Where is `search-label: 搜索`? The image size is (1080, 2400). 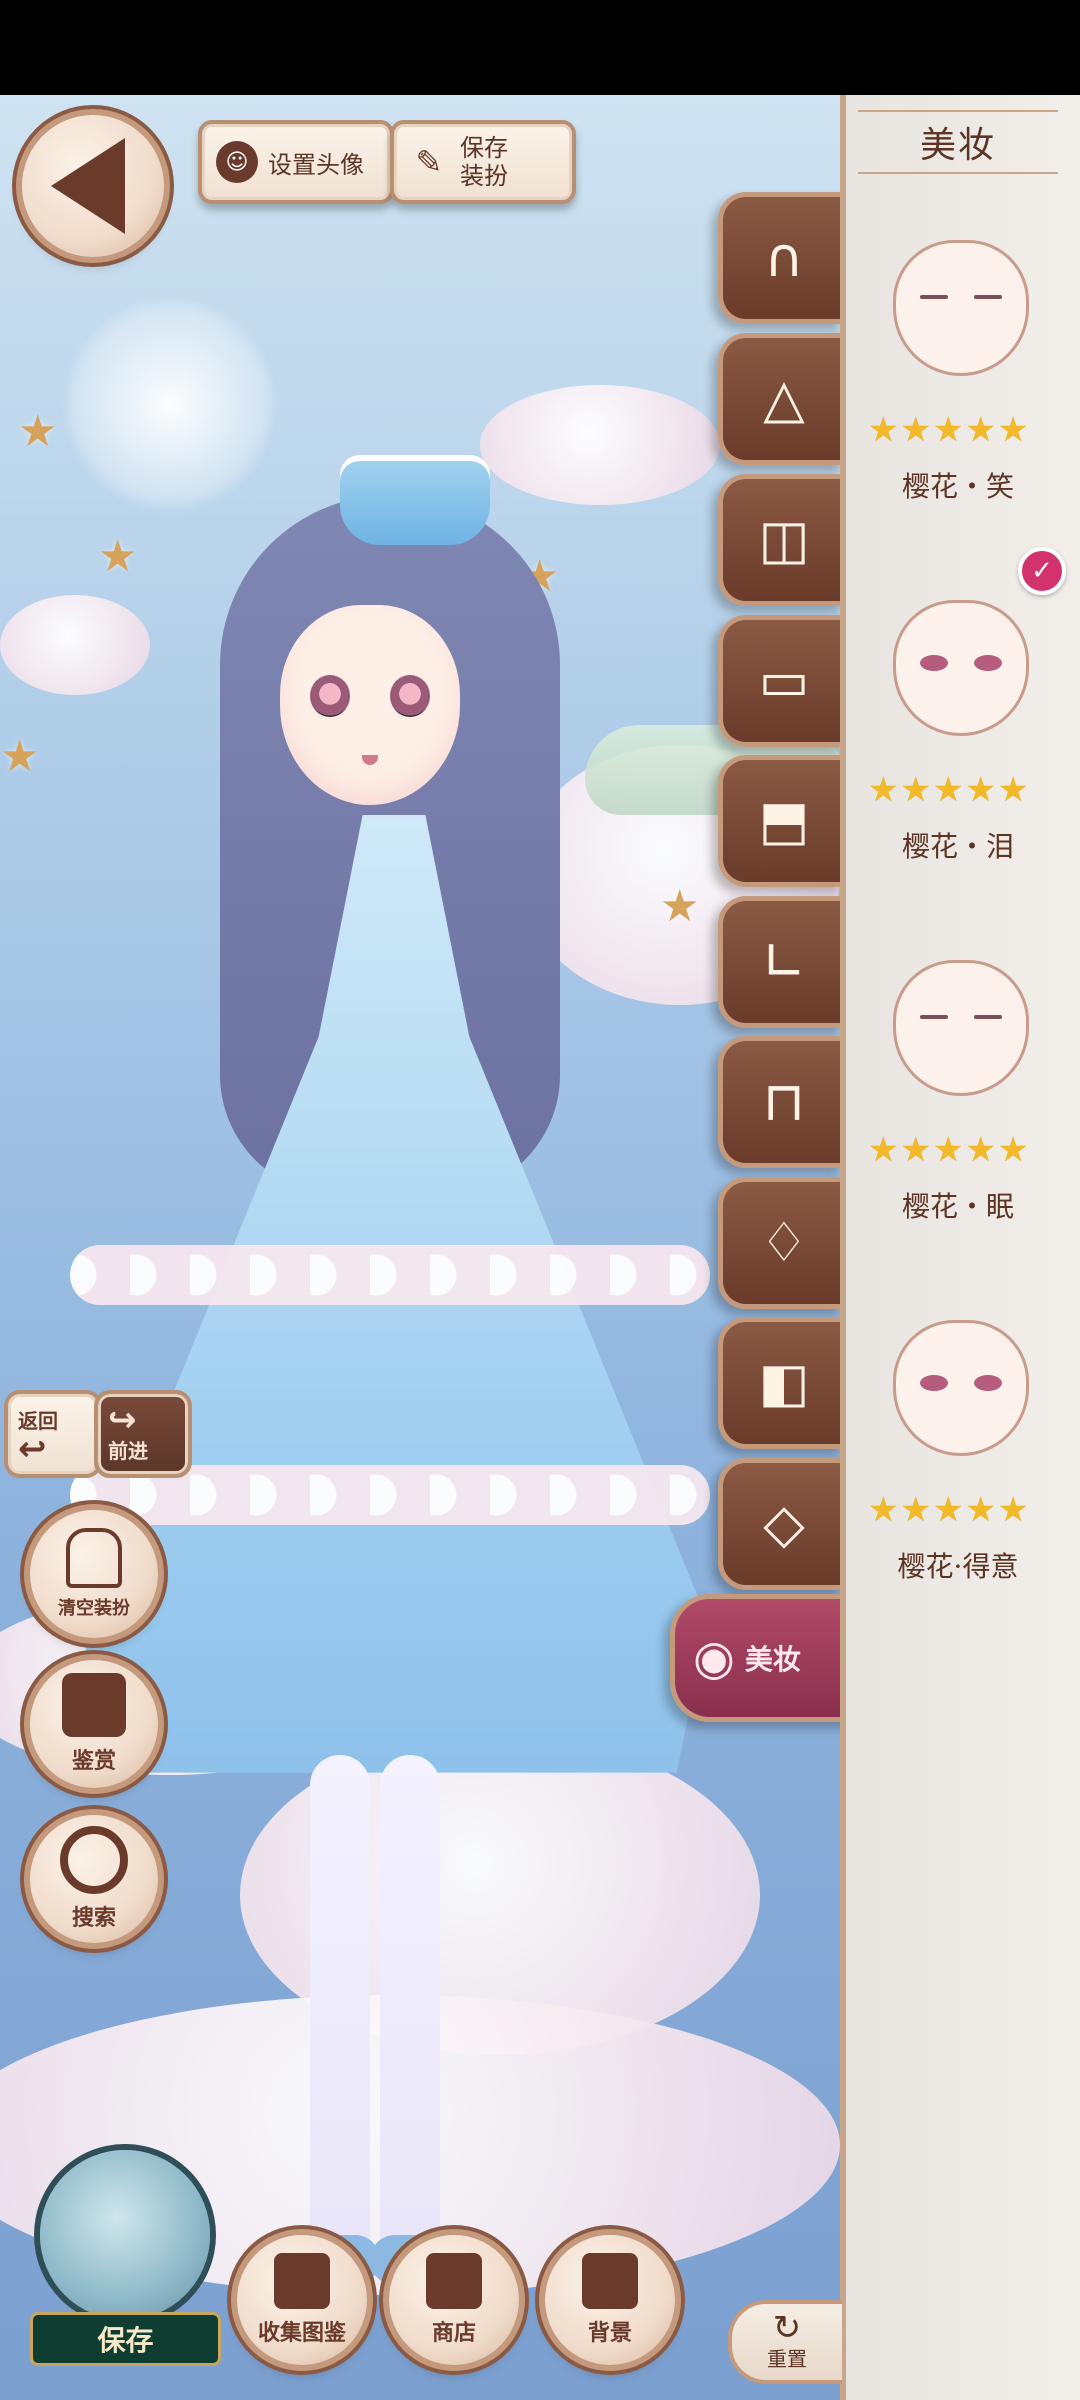 search-label: 搜索 is located at coordinates (93, 1918).